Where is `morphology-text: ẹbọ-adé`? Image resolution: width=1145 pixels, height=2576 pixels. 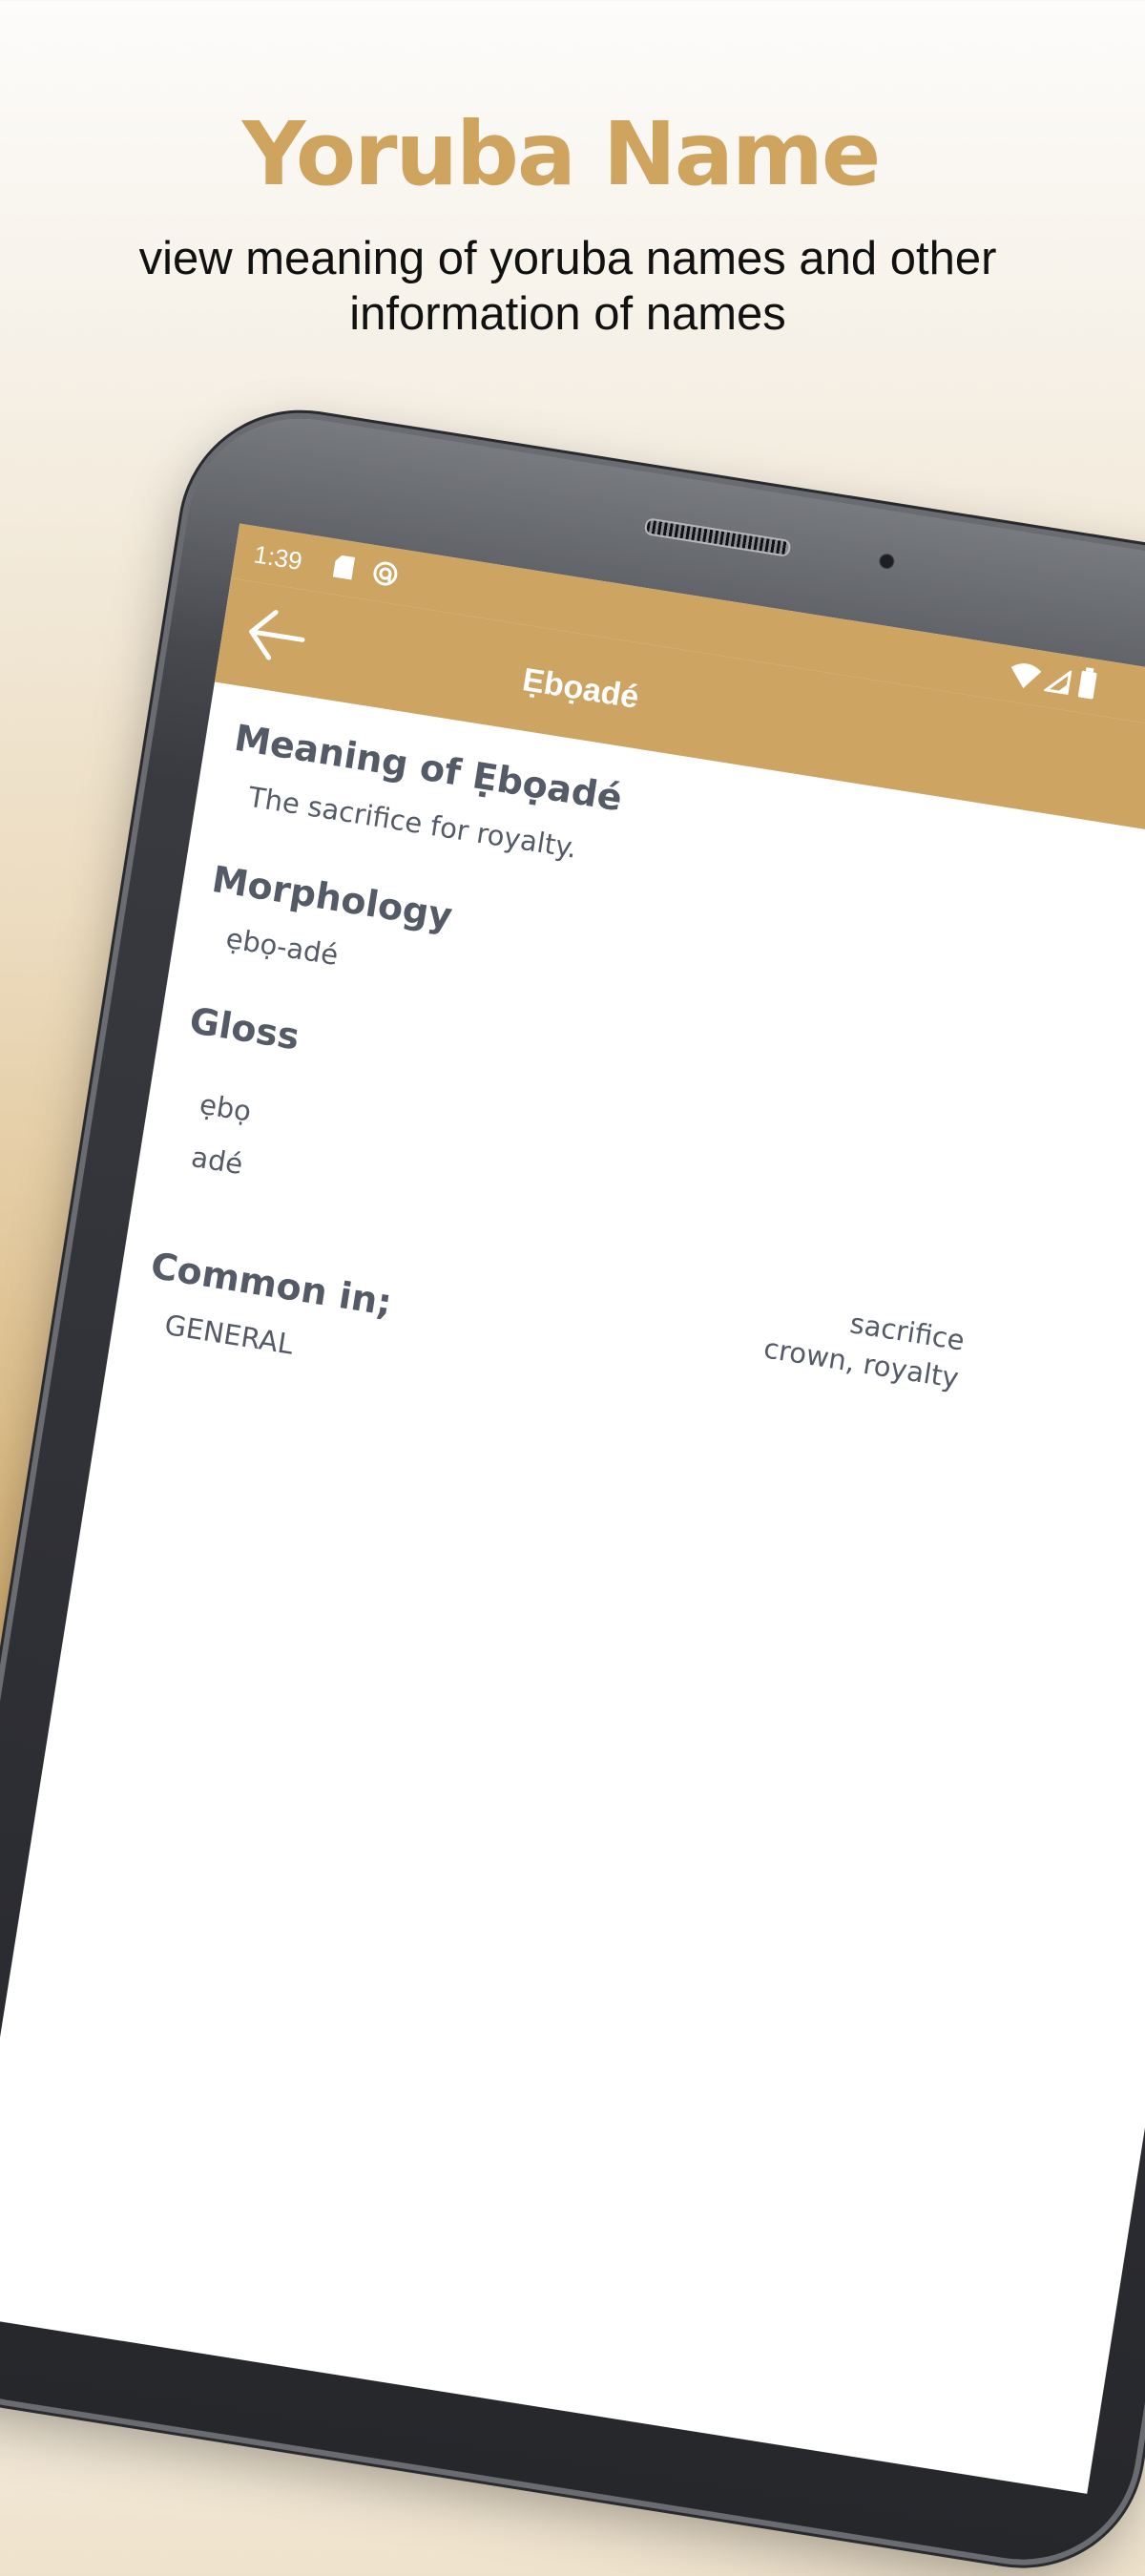
morphology-text: ẹbọ-adé is located at coordinates (282, 946).